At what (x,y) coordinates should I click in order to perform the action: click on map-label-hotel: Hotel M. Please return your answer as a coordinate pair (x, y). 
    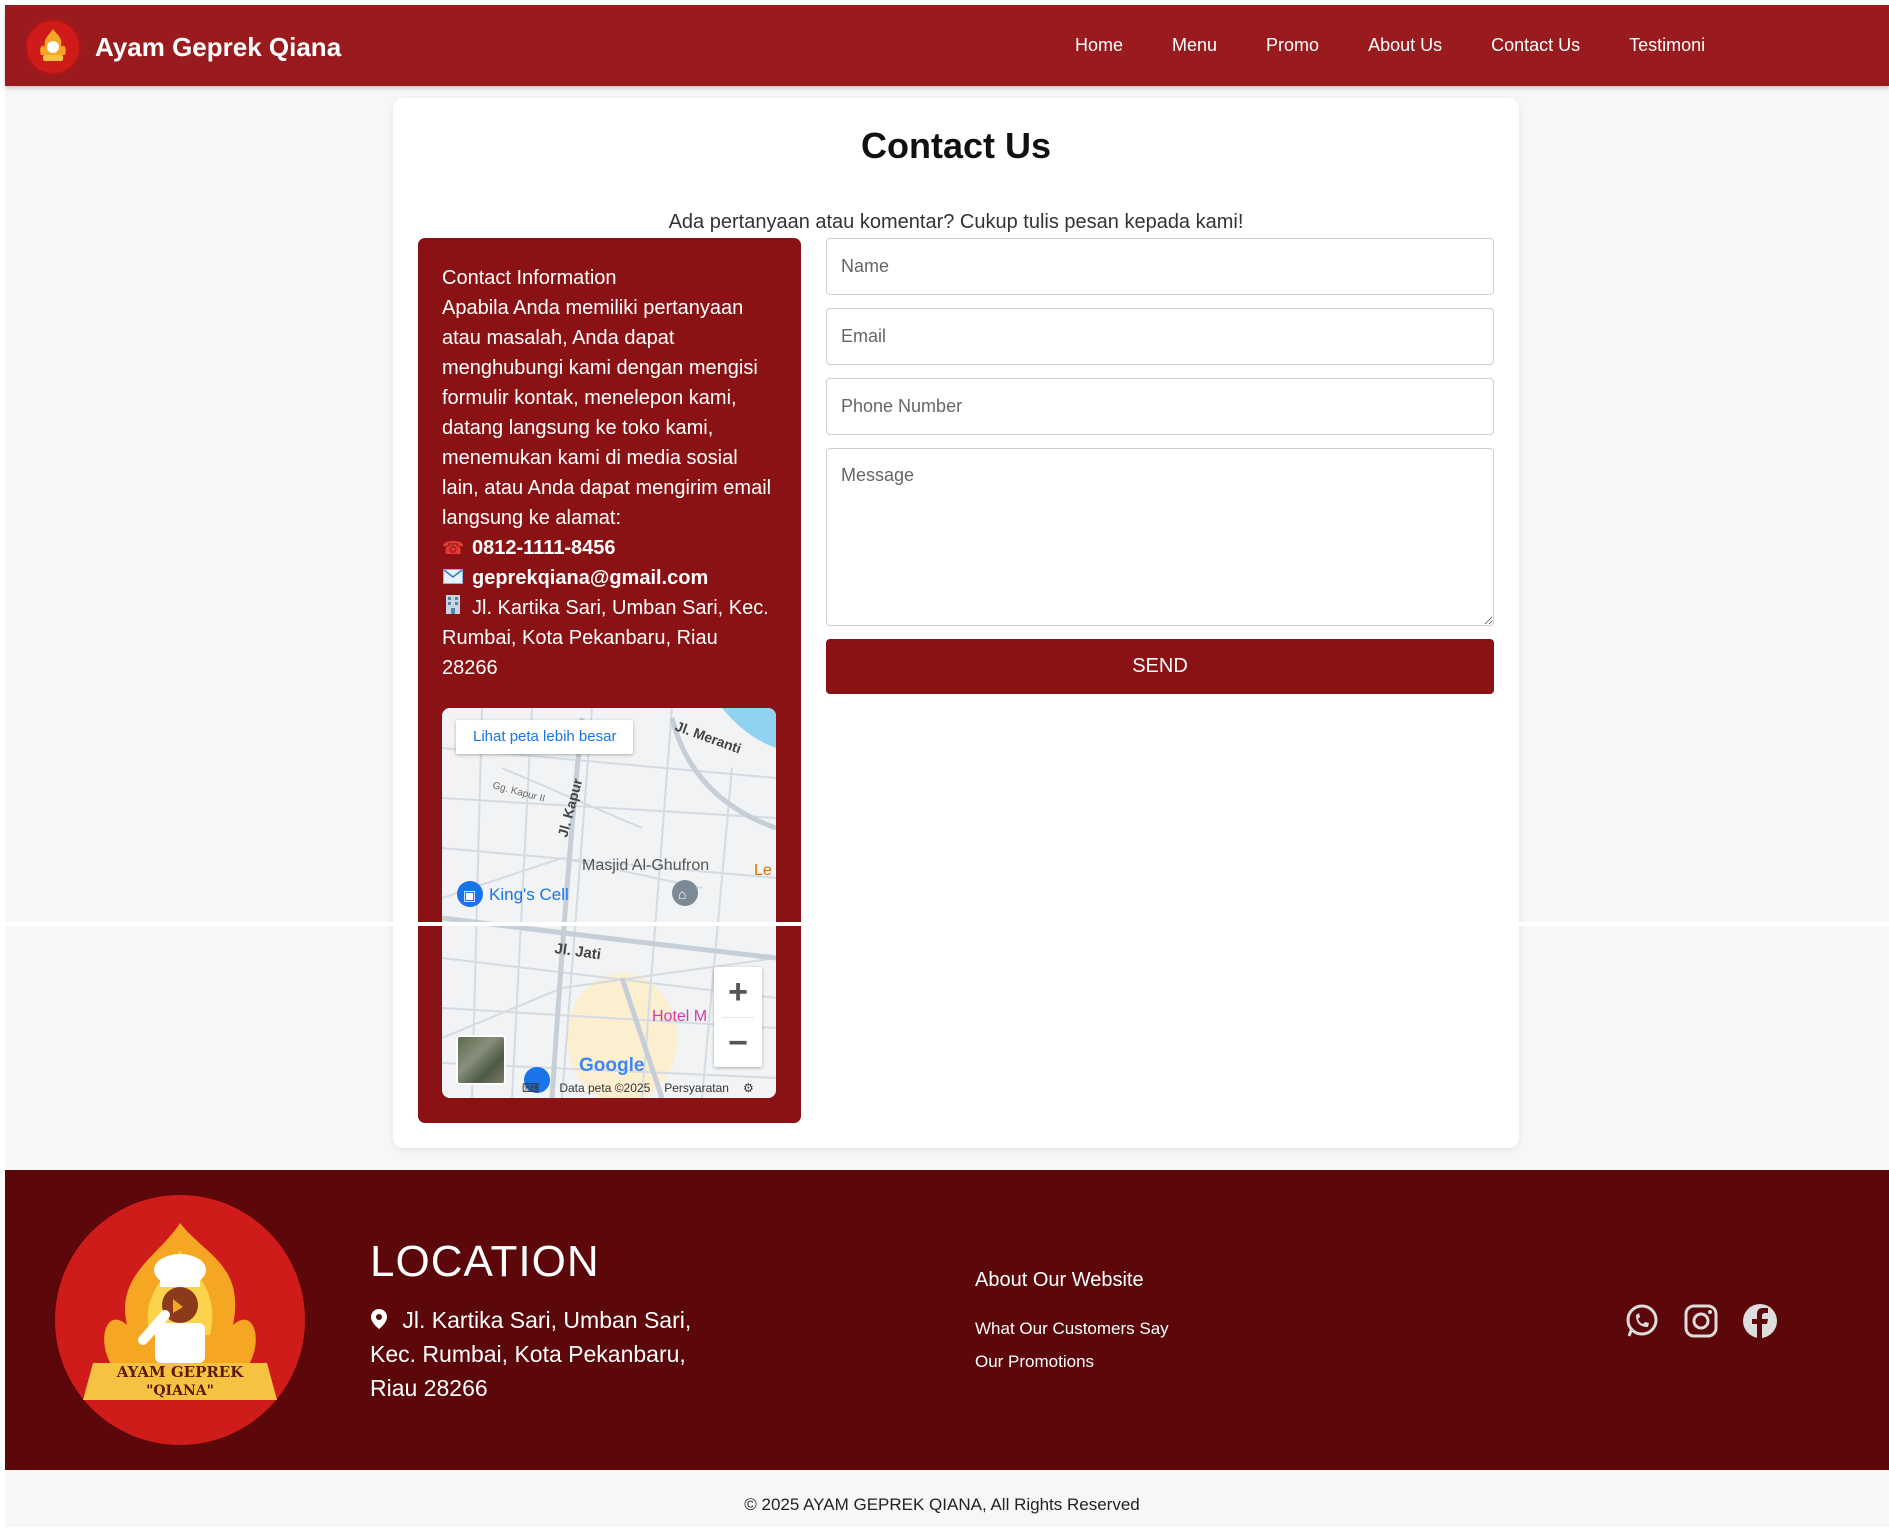
    Looking at the image, I should click on (679, 1016).